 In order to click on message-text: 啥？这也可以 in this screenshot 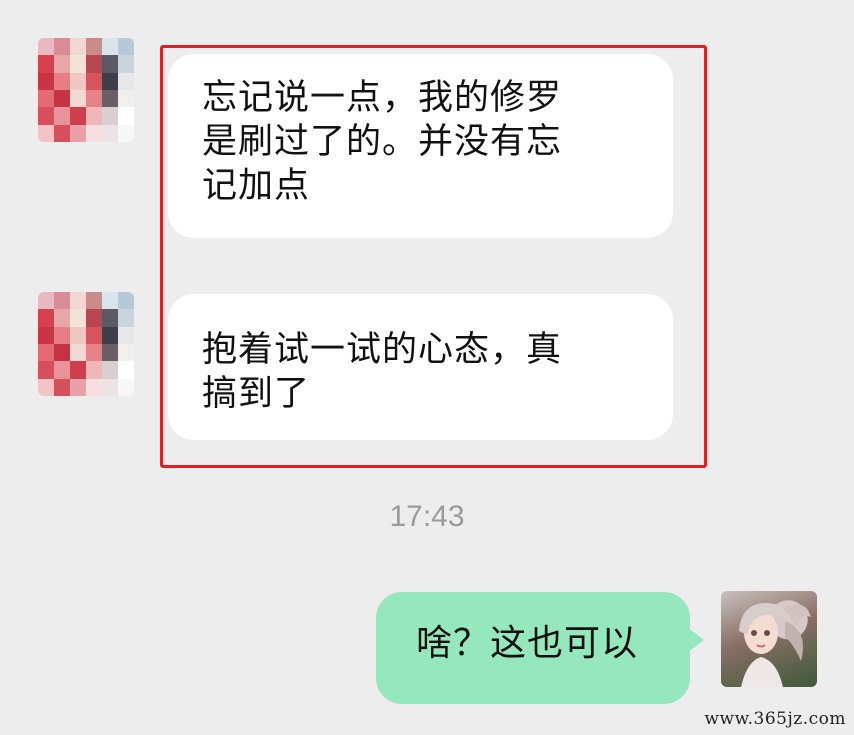, I will do `click(527, 643)`.